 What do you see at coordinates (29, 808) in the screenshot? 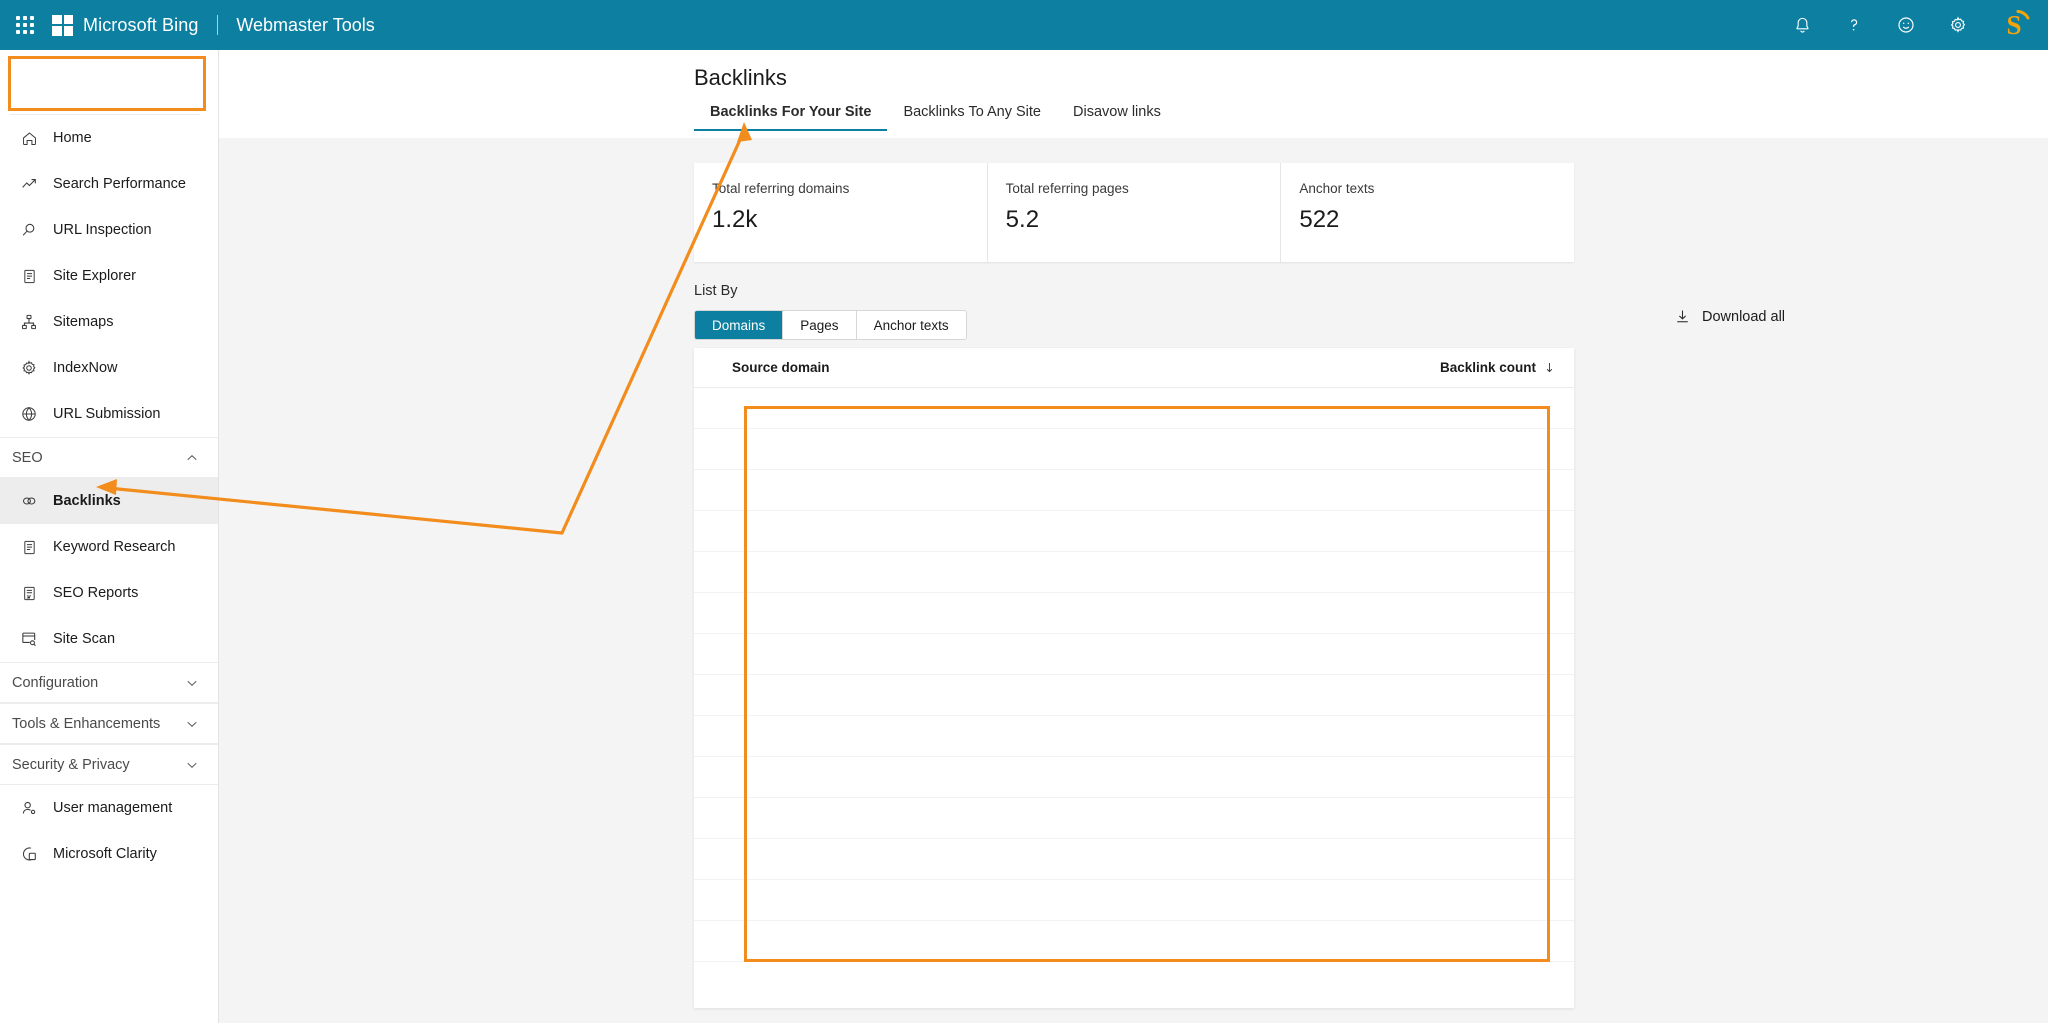
I see `person-icon` at bounding box center [29, 808].